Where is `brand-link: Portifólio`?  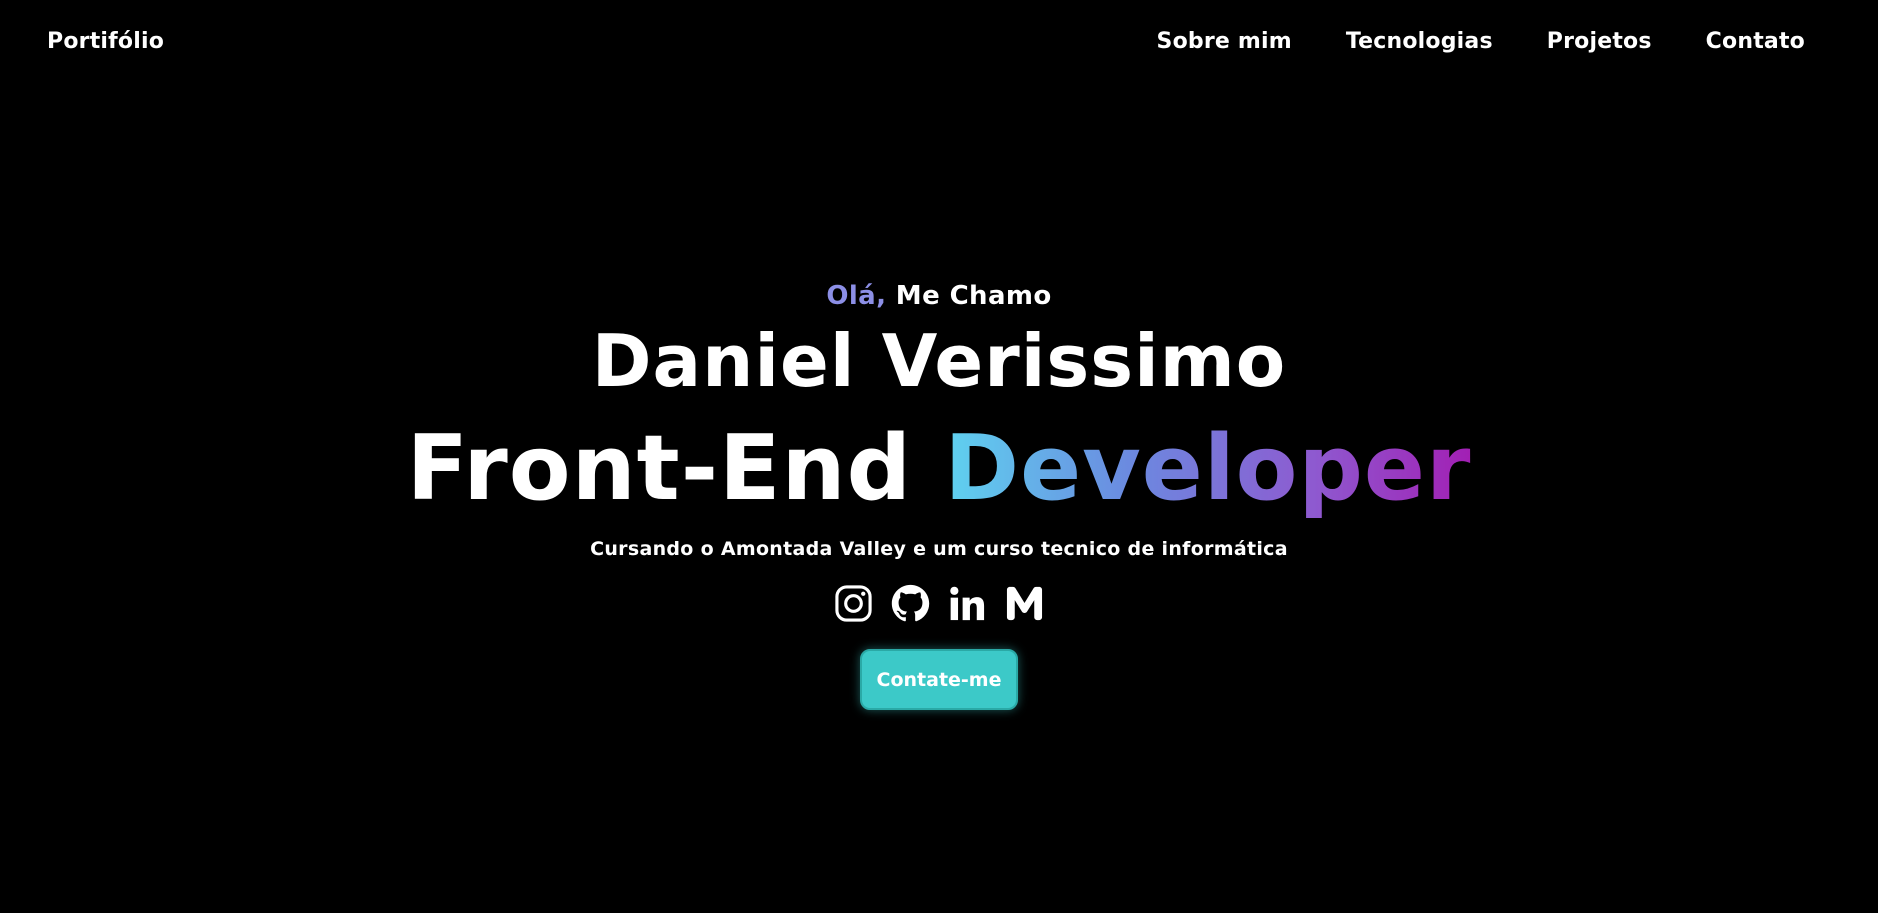 brand-link: Portifólio is located at coordinates (105, 41).